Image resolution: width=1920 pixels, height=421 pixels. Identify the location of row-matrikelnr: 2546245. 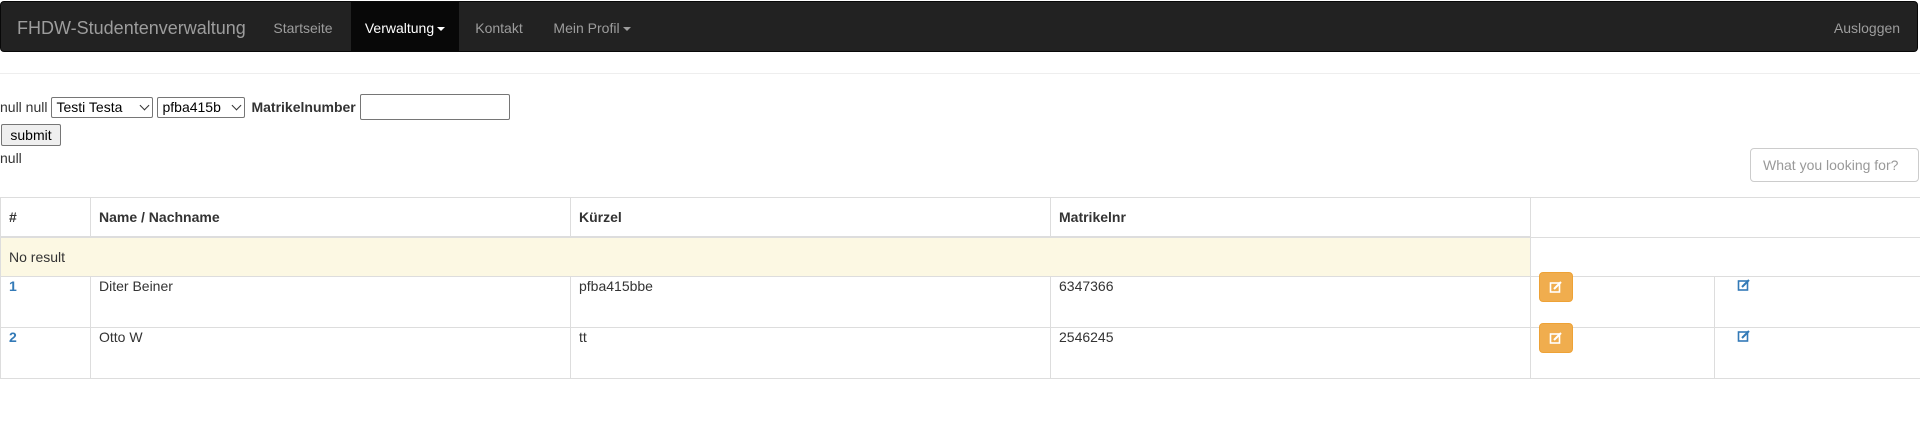
(1290, 353).